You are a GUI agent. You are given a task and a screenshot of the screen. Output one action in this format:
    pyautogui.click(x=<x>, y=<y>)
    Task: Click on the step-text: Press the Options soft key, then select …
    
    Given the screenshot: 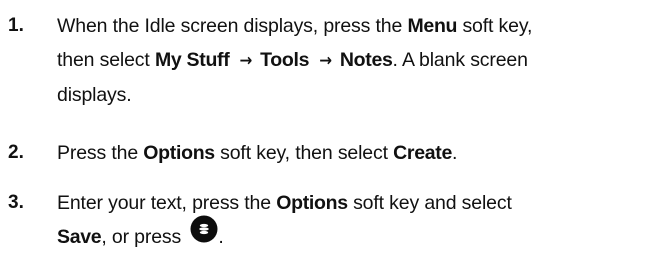 What is the action you would take?
    pyautogui.click(x=354, y=153)
    